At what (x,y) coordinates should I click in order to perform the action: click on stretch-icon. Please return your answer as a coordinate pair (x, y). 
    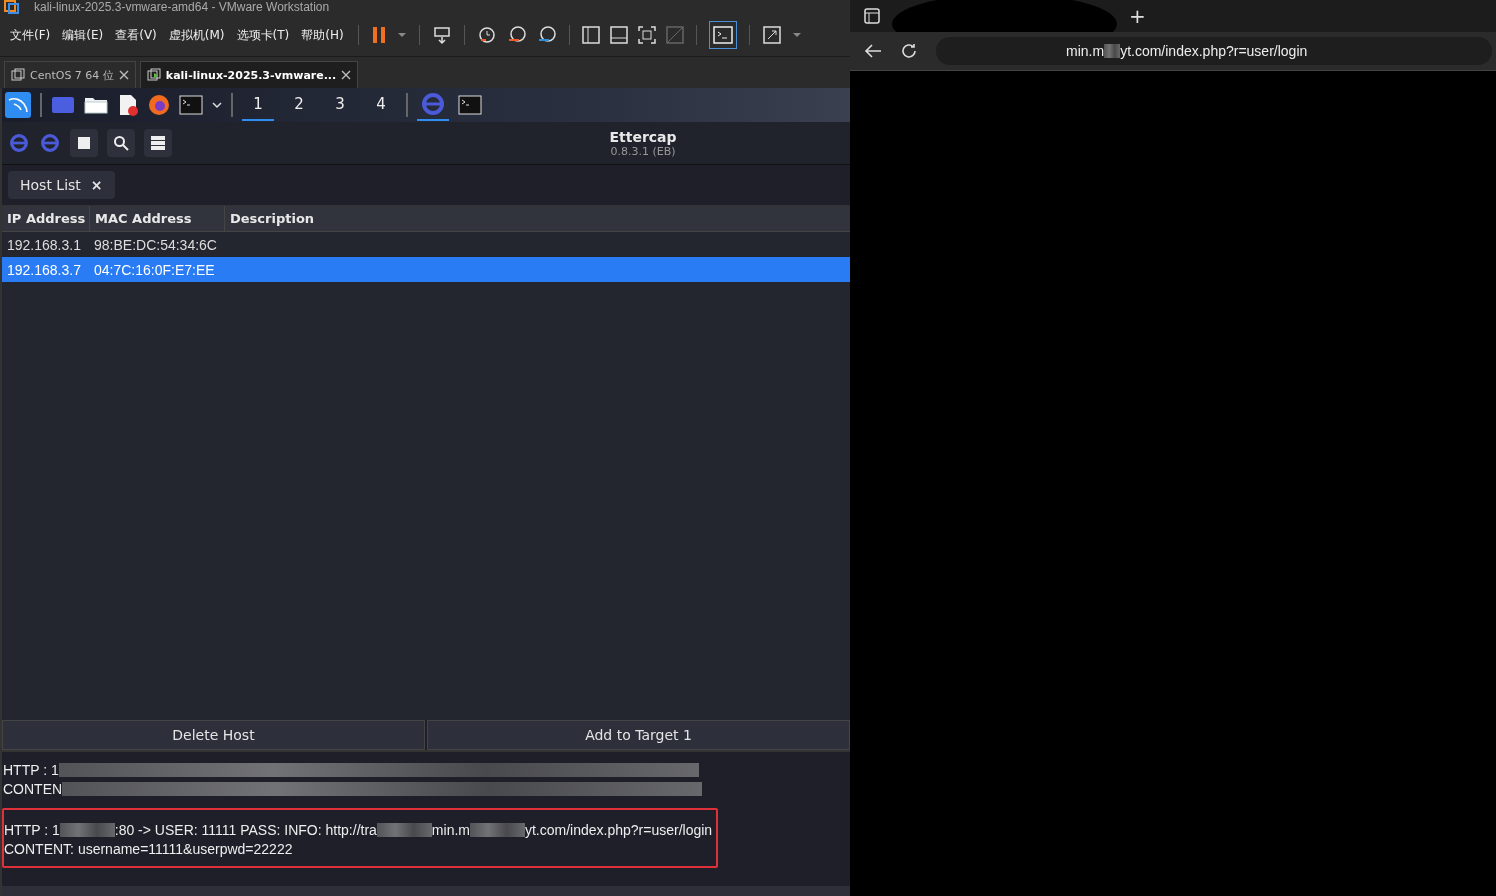
    Looking at the image, I should click on (771, 35).